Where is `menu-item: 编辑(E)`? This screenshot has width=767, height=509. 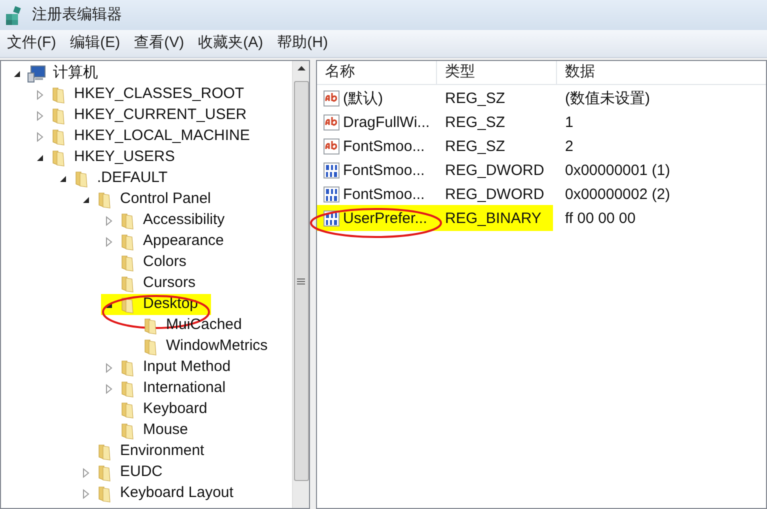
menu-item: 编辑(E) is located at coordinates (95, 43).